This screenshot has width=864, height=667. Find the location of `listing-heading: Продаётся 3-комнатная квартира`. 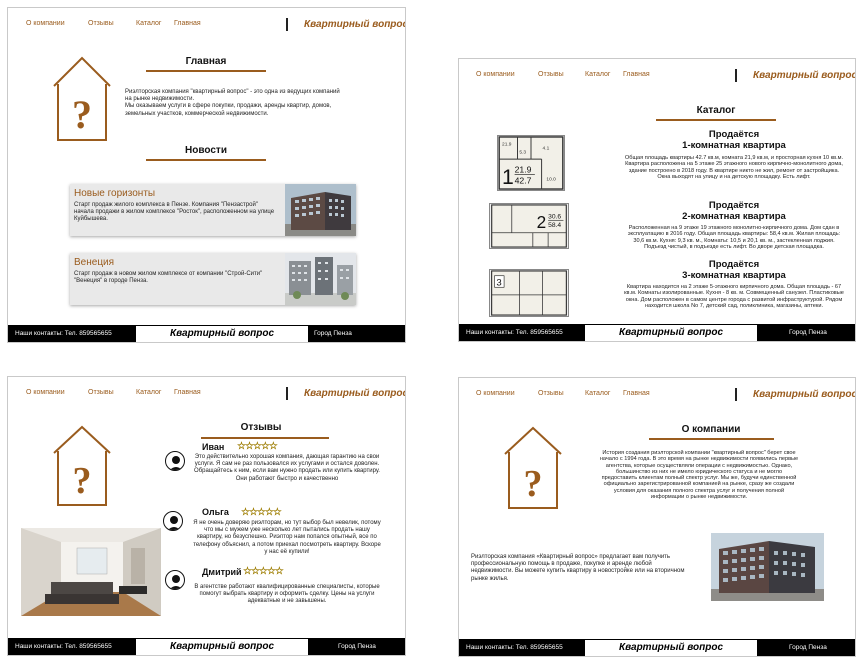

listing-heading: Продаётся 3-комнатная квартира is located at coordinates (734, 270).